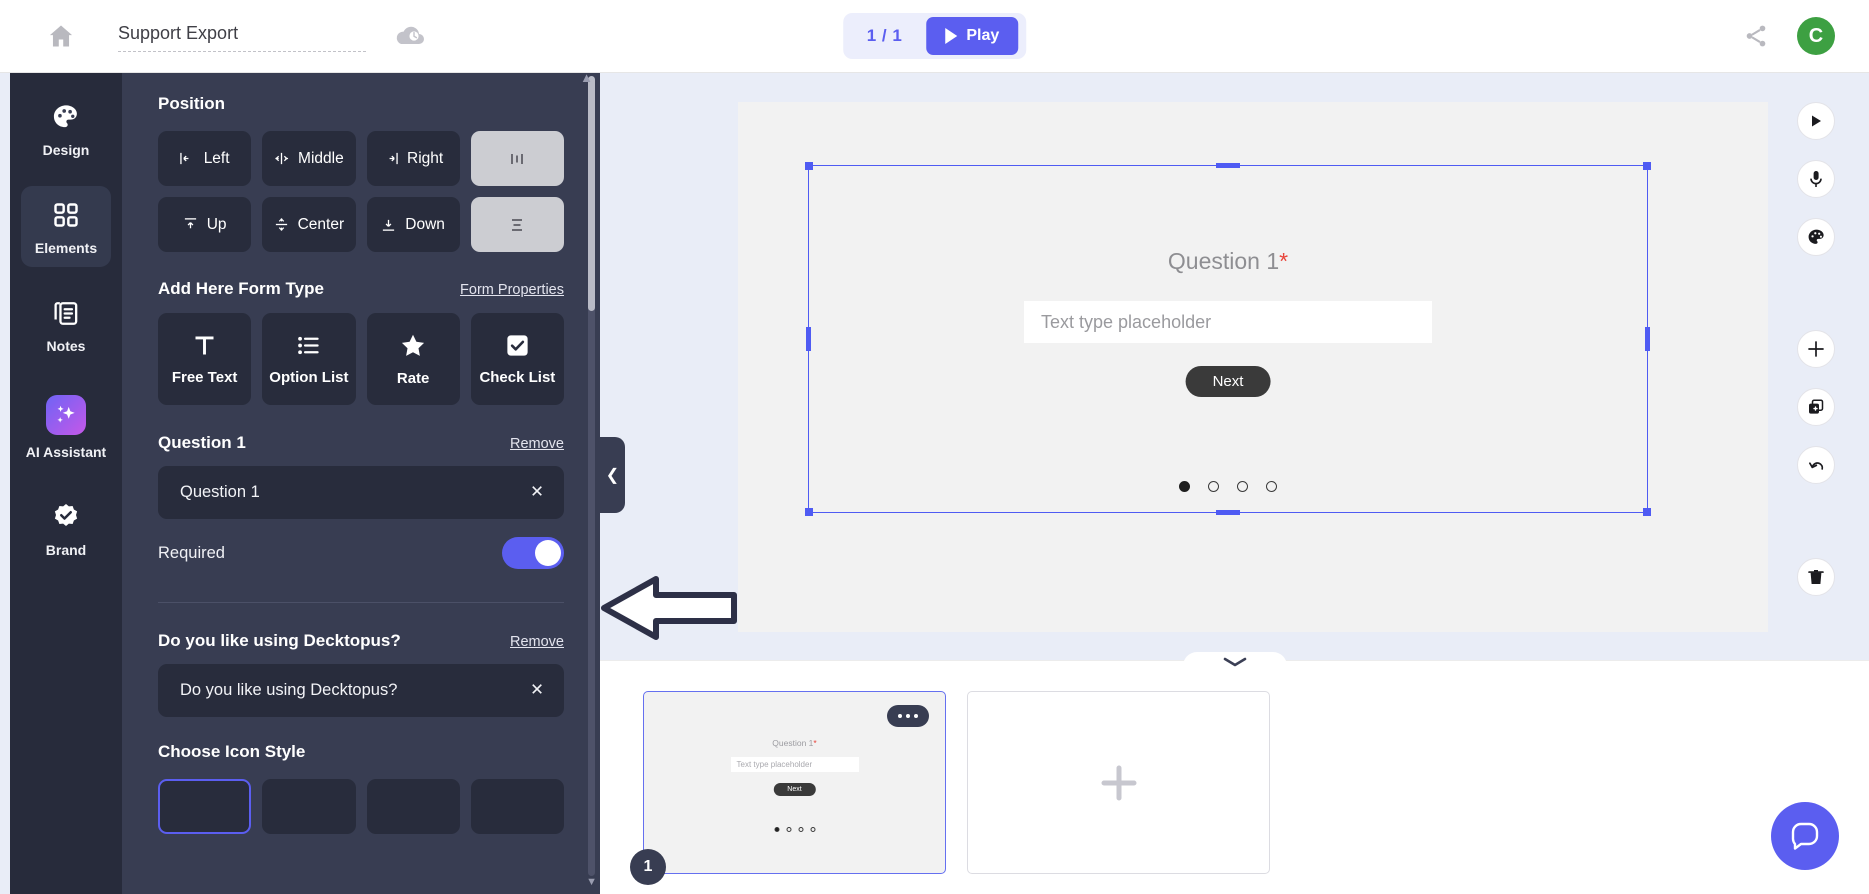  Describe the element at coordinates (1234, 667) in the screenshot. I see `filmstrip-collapse-handle` at that location.